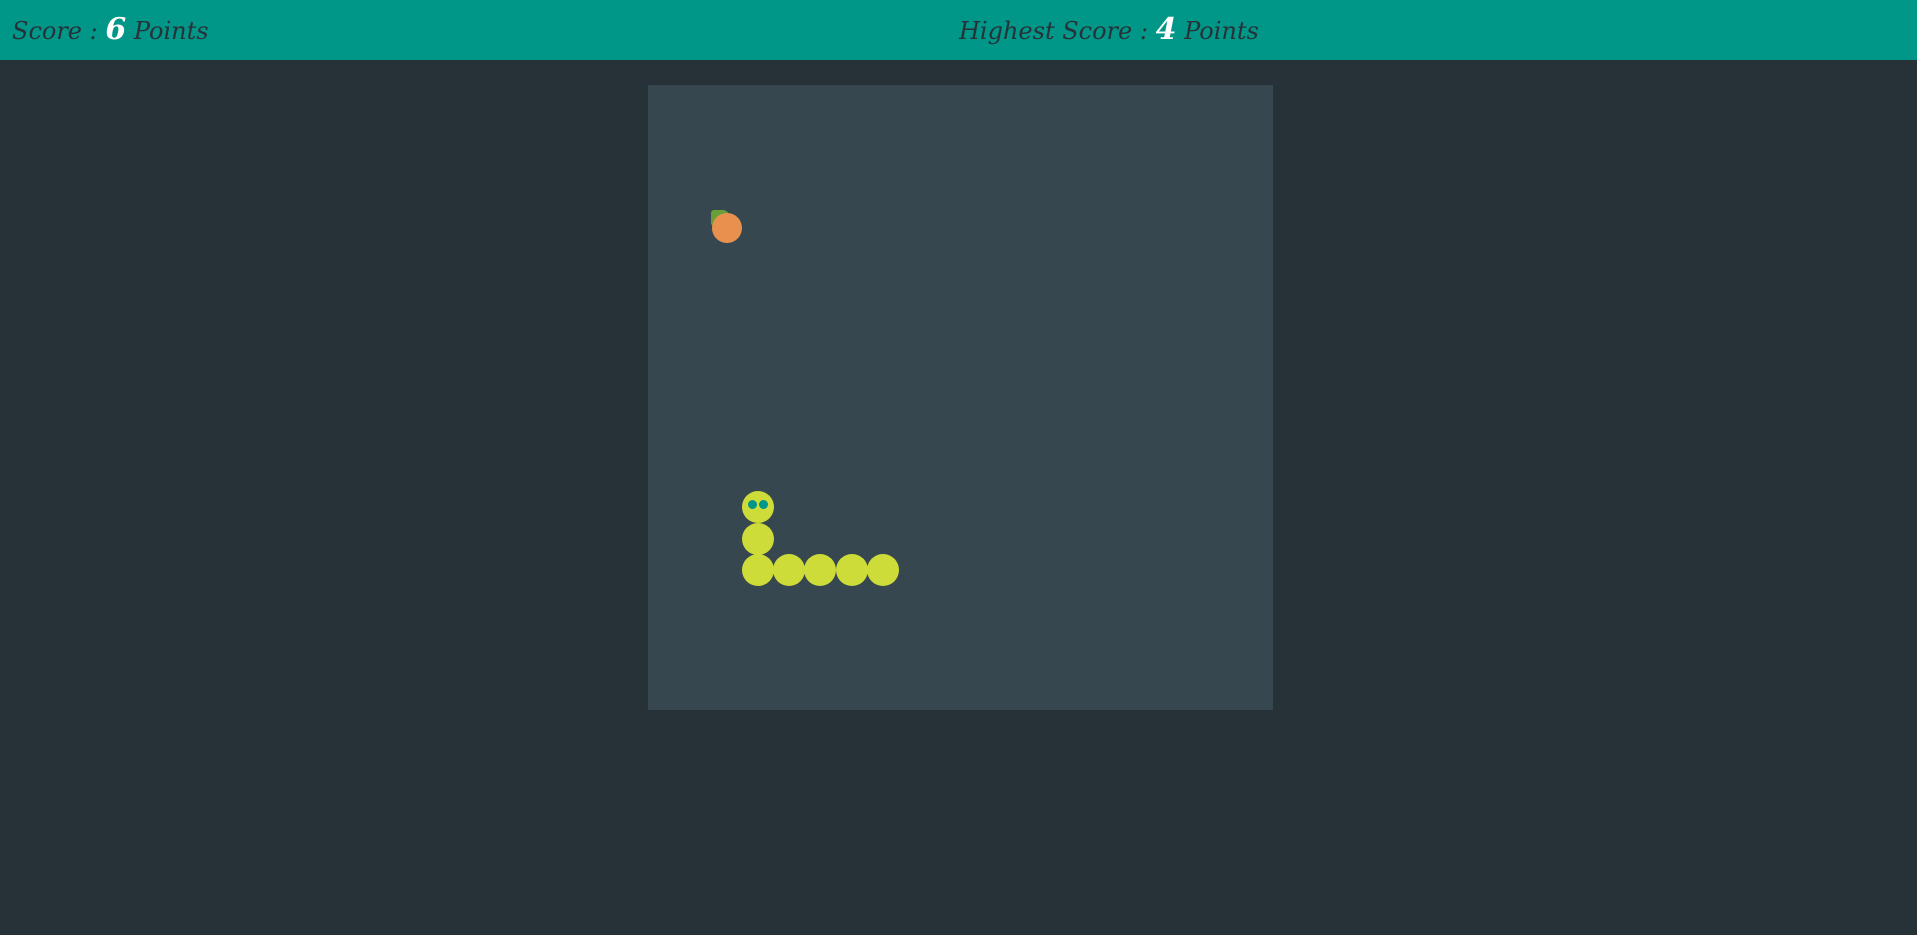  I want to click on current-score: Score : 6 Points, so click(110, 29).